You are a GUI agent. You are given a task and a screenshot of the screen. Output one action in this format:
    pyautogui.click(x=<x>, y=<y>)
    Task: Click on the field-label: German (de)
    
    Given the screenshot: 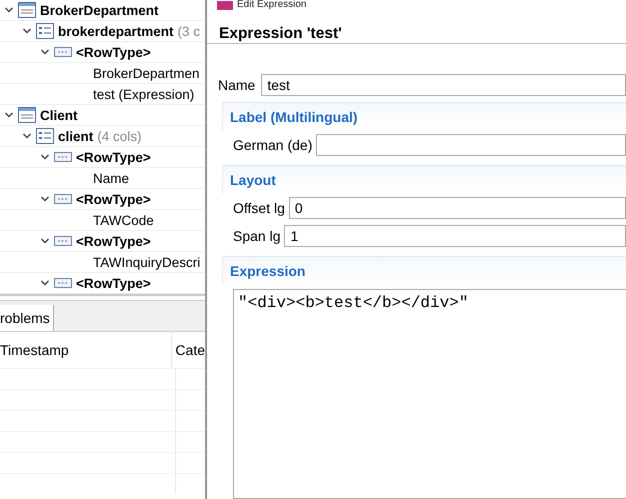 What is the action you would take?
    pyautogui.click(x=272, y=145)
    